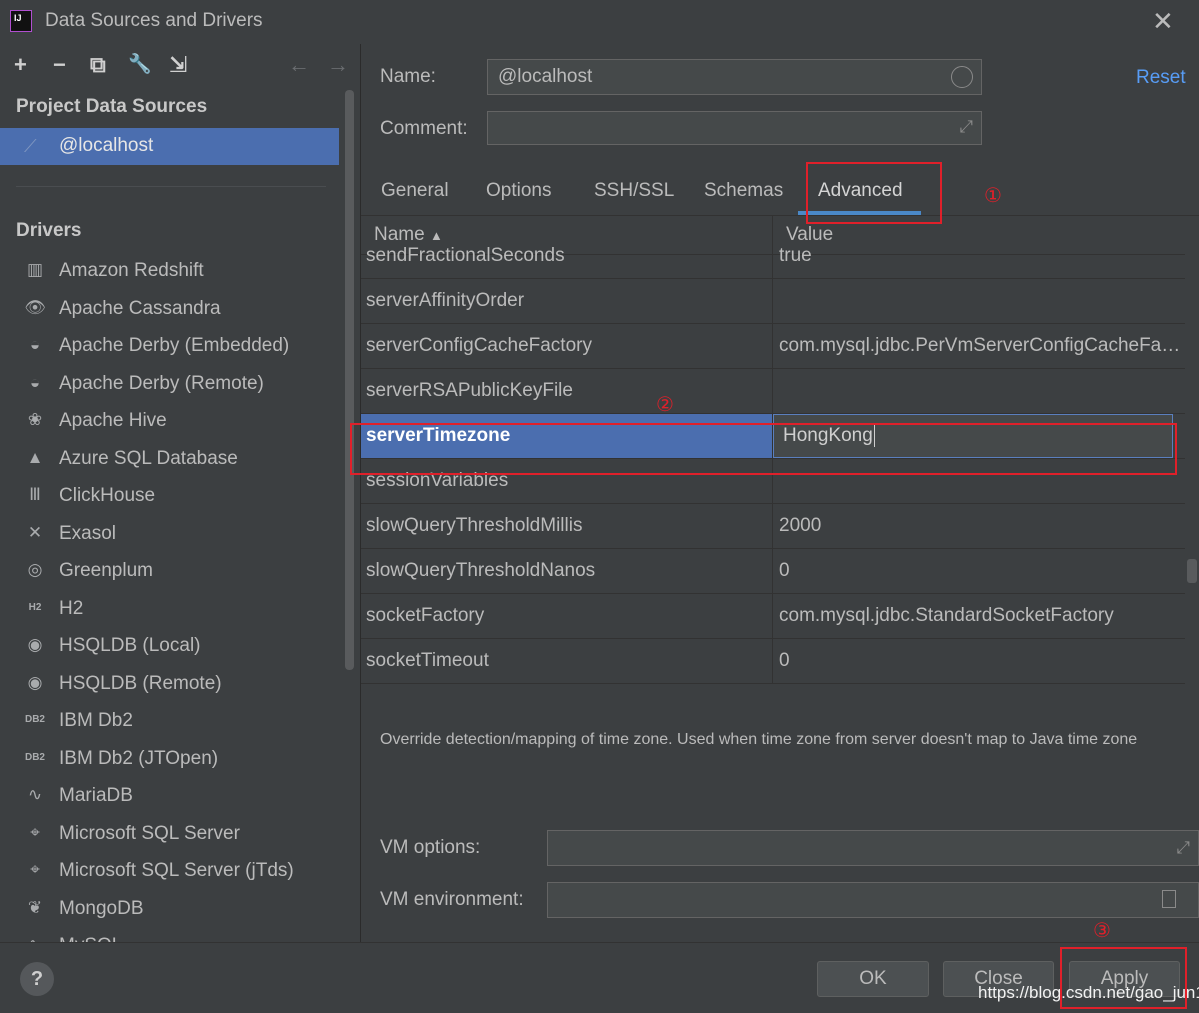 This screenshot has width=1199, height=1013. What do you see at coordinates (59, 65) in the screenshot?
I see `remove-icon: −` at bounding box center [59, 65].